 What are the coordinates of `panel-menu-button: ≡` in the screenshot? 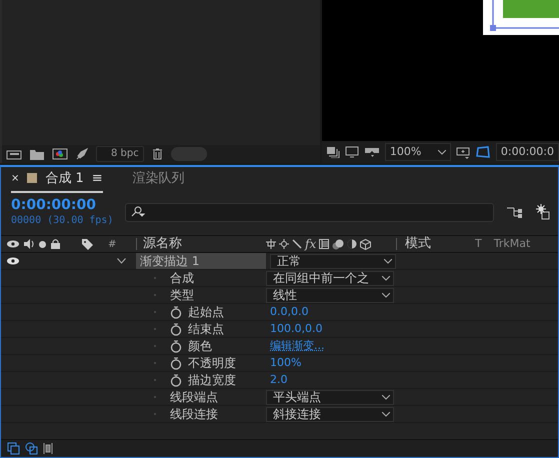 It's located at (97, 178).